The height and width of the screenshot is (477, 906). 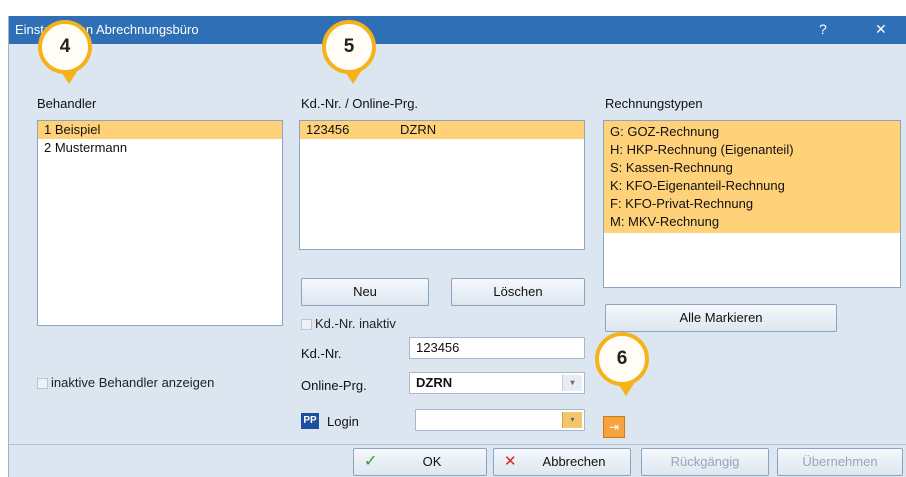 What do you see at coordinates (457, 30) in the screenshot?
I see `title-bar: Einstellungen Abrechnungsbüro ? ✕` at bounding box center [457, 30].